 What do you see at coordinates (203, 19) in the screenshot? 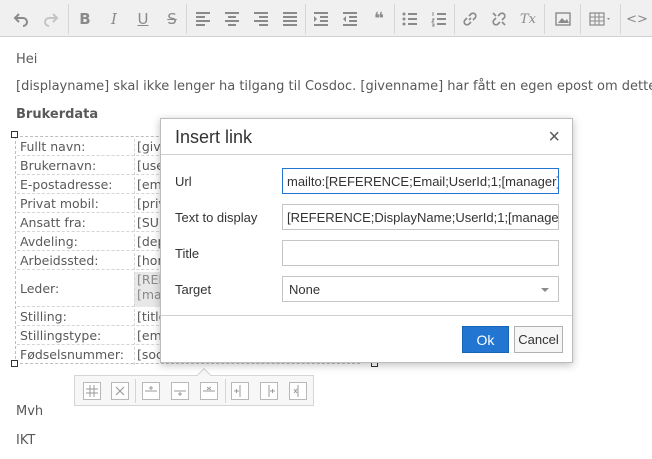
I see `align-left-icon` at bounding box center [203, 19].